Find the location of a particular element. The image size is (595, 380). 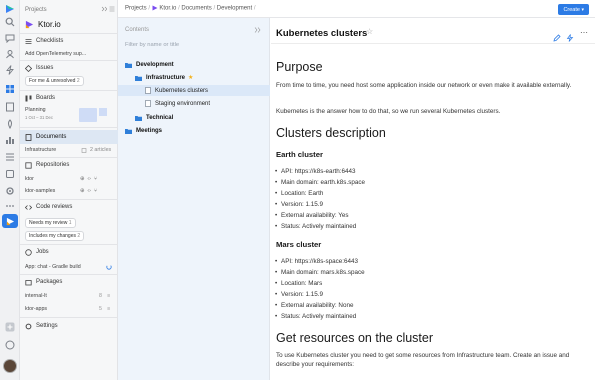

star-icon: ★ is located at coordinates (190, 77).